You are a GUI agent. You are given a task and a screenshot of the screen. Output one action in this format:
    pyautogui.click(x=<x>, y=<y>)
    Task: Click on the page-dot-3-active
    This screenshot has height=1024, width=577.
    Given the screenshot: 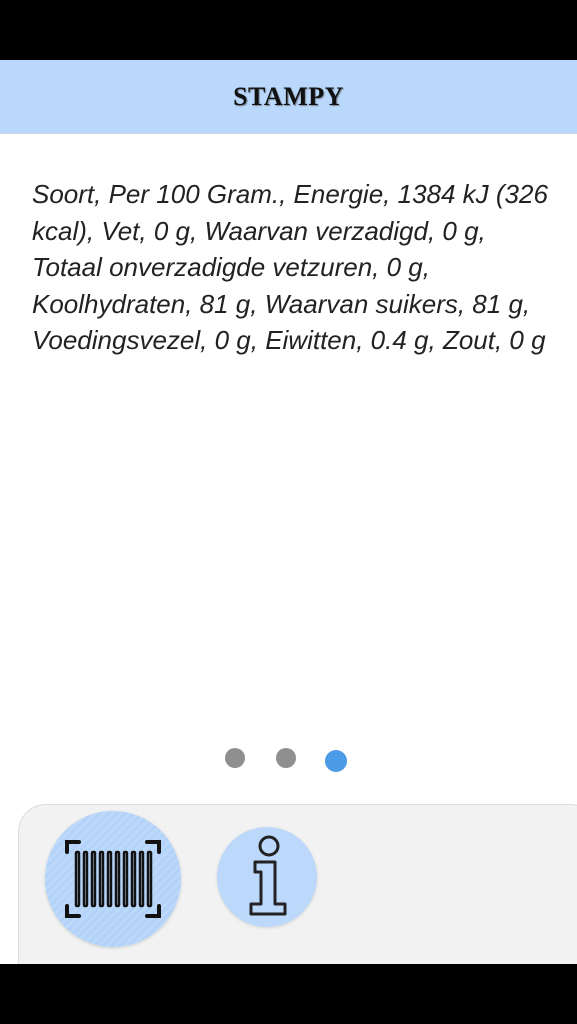 What is the action you would take?
    pyautogui.click(x=336, y=761)
    